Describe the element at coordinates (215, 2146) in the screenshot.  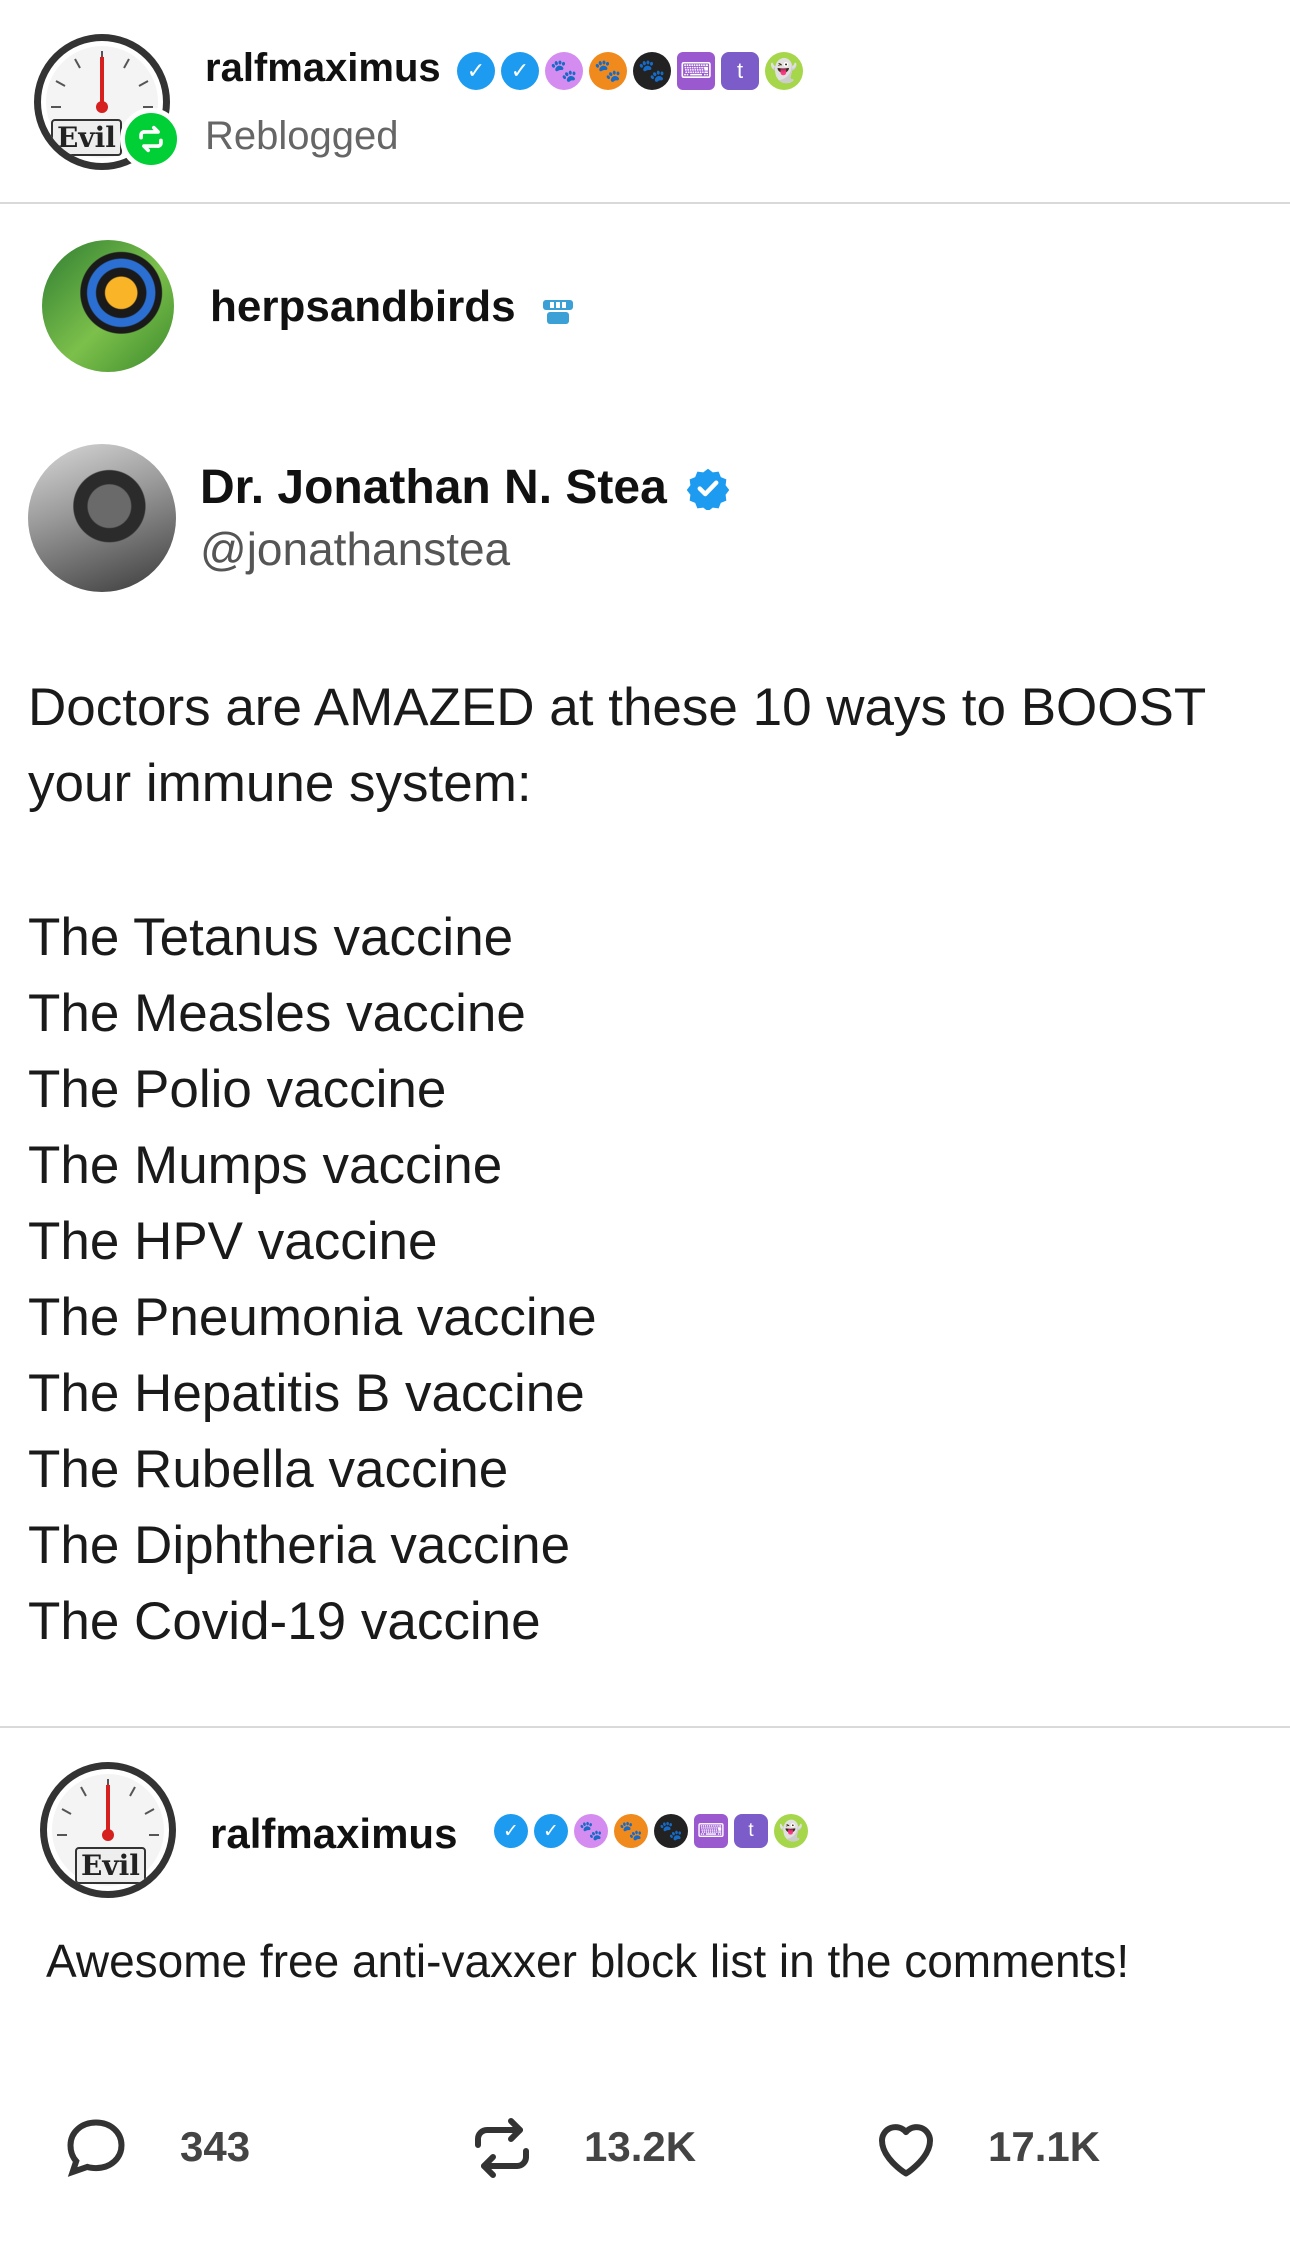
I see `comment-count: 343` at that location.